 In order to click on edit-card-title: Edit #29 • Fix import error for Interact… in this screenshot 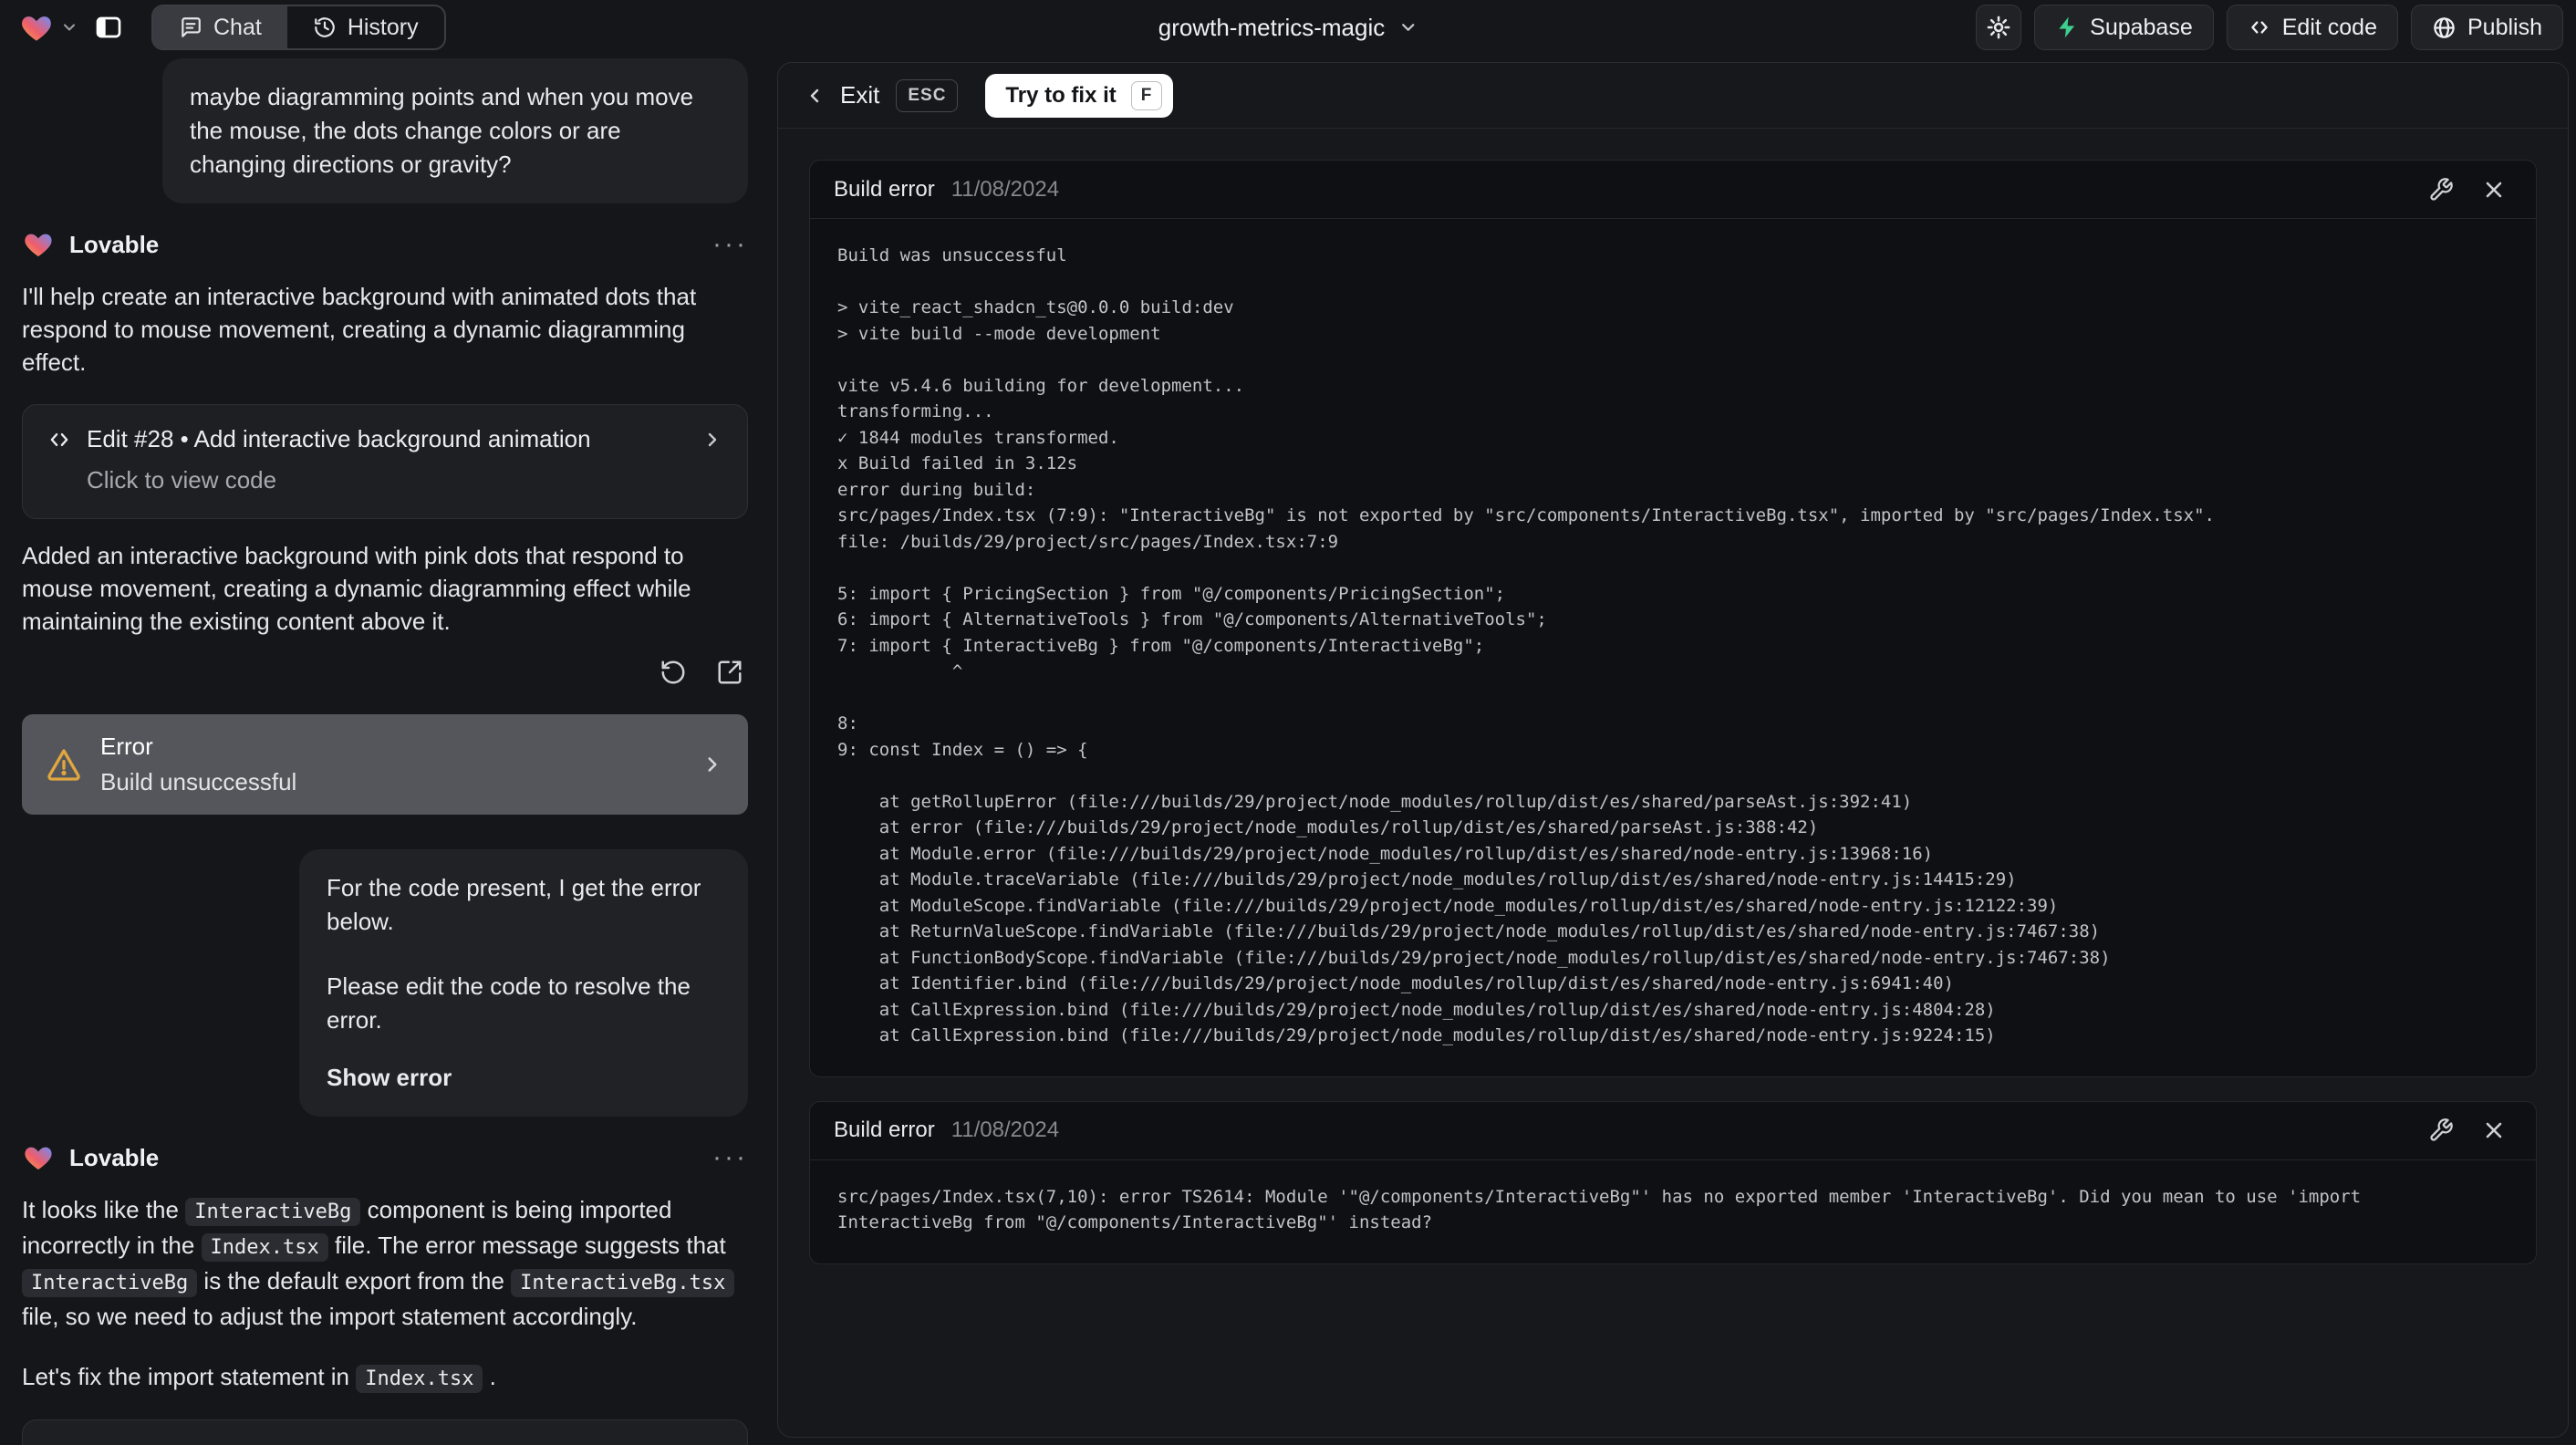, I will do `click(387, 1442)`.